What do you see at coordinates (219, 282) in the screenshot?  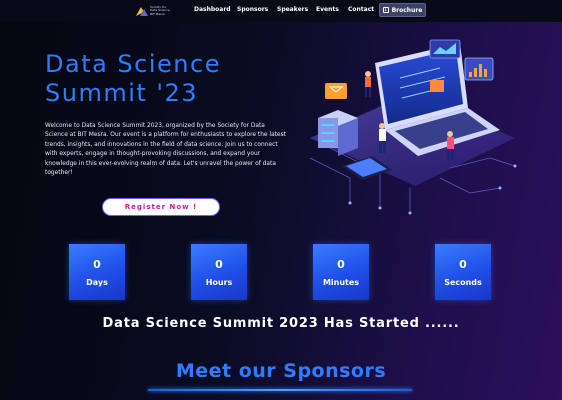 I see `countdown-hours-label: Hours` at bounding box center [219, 282].